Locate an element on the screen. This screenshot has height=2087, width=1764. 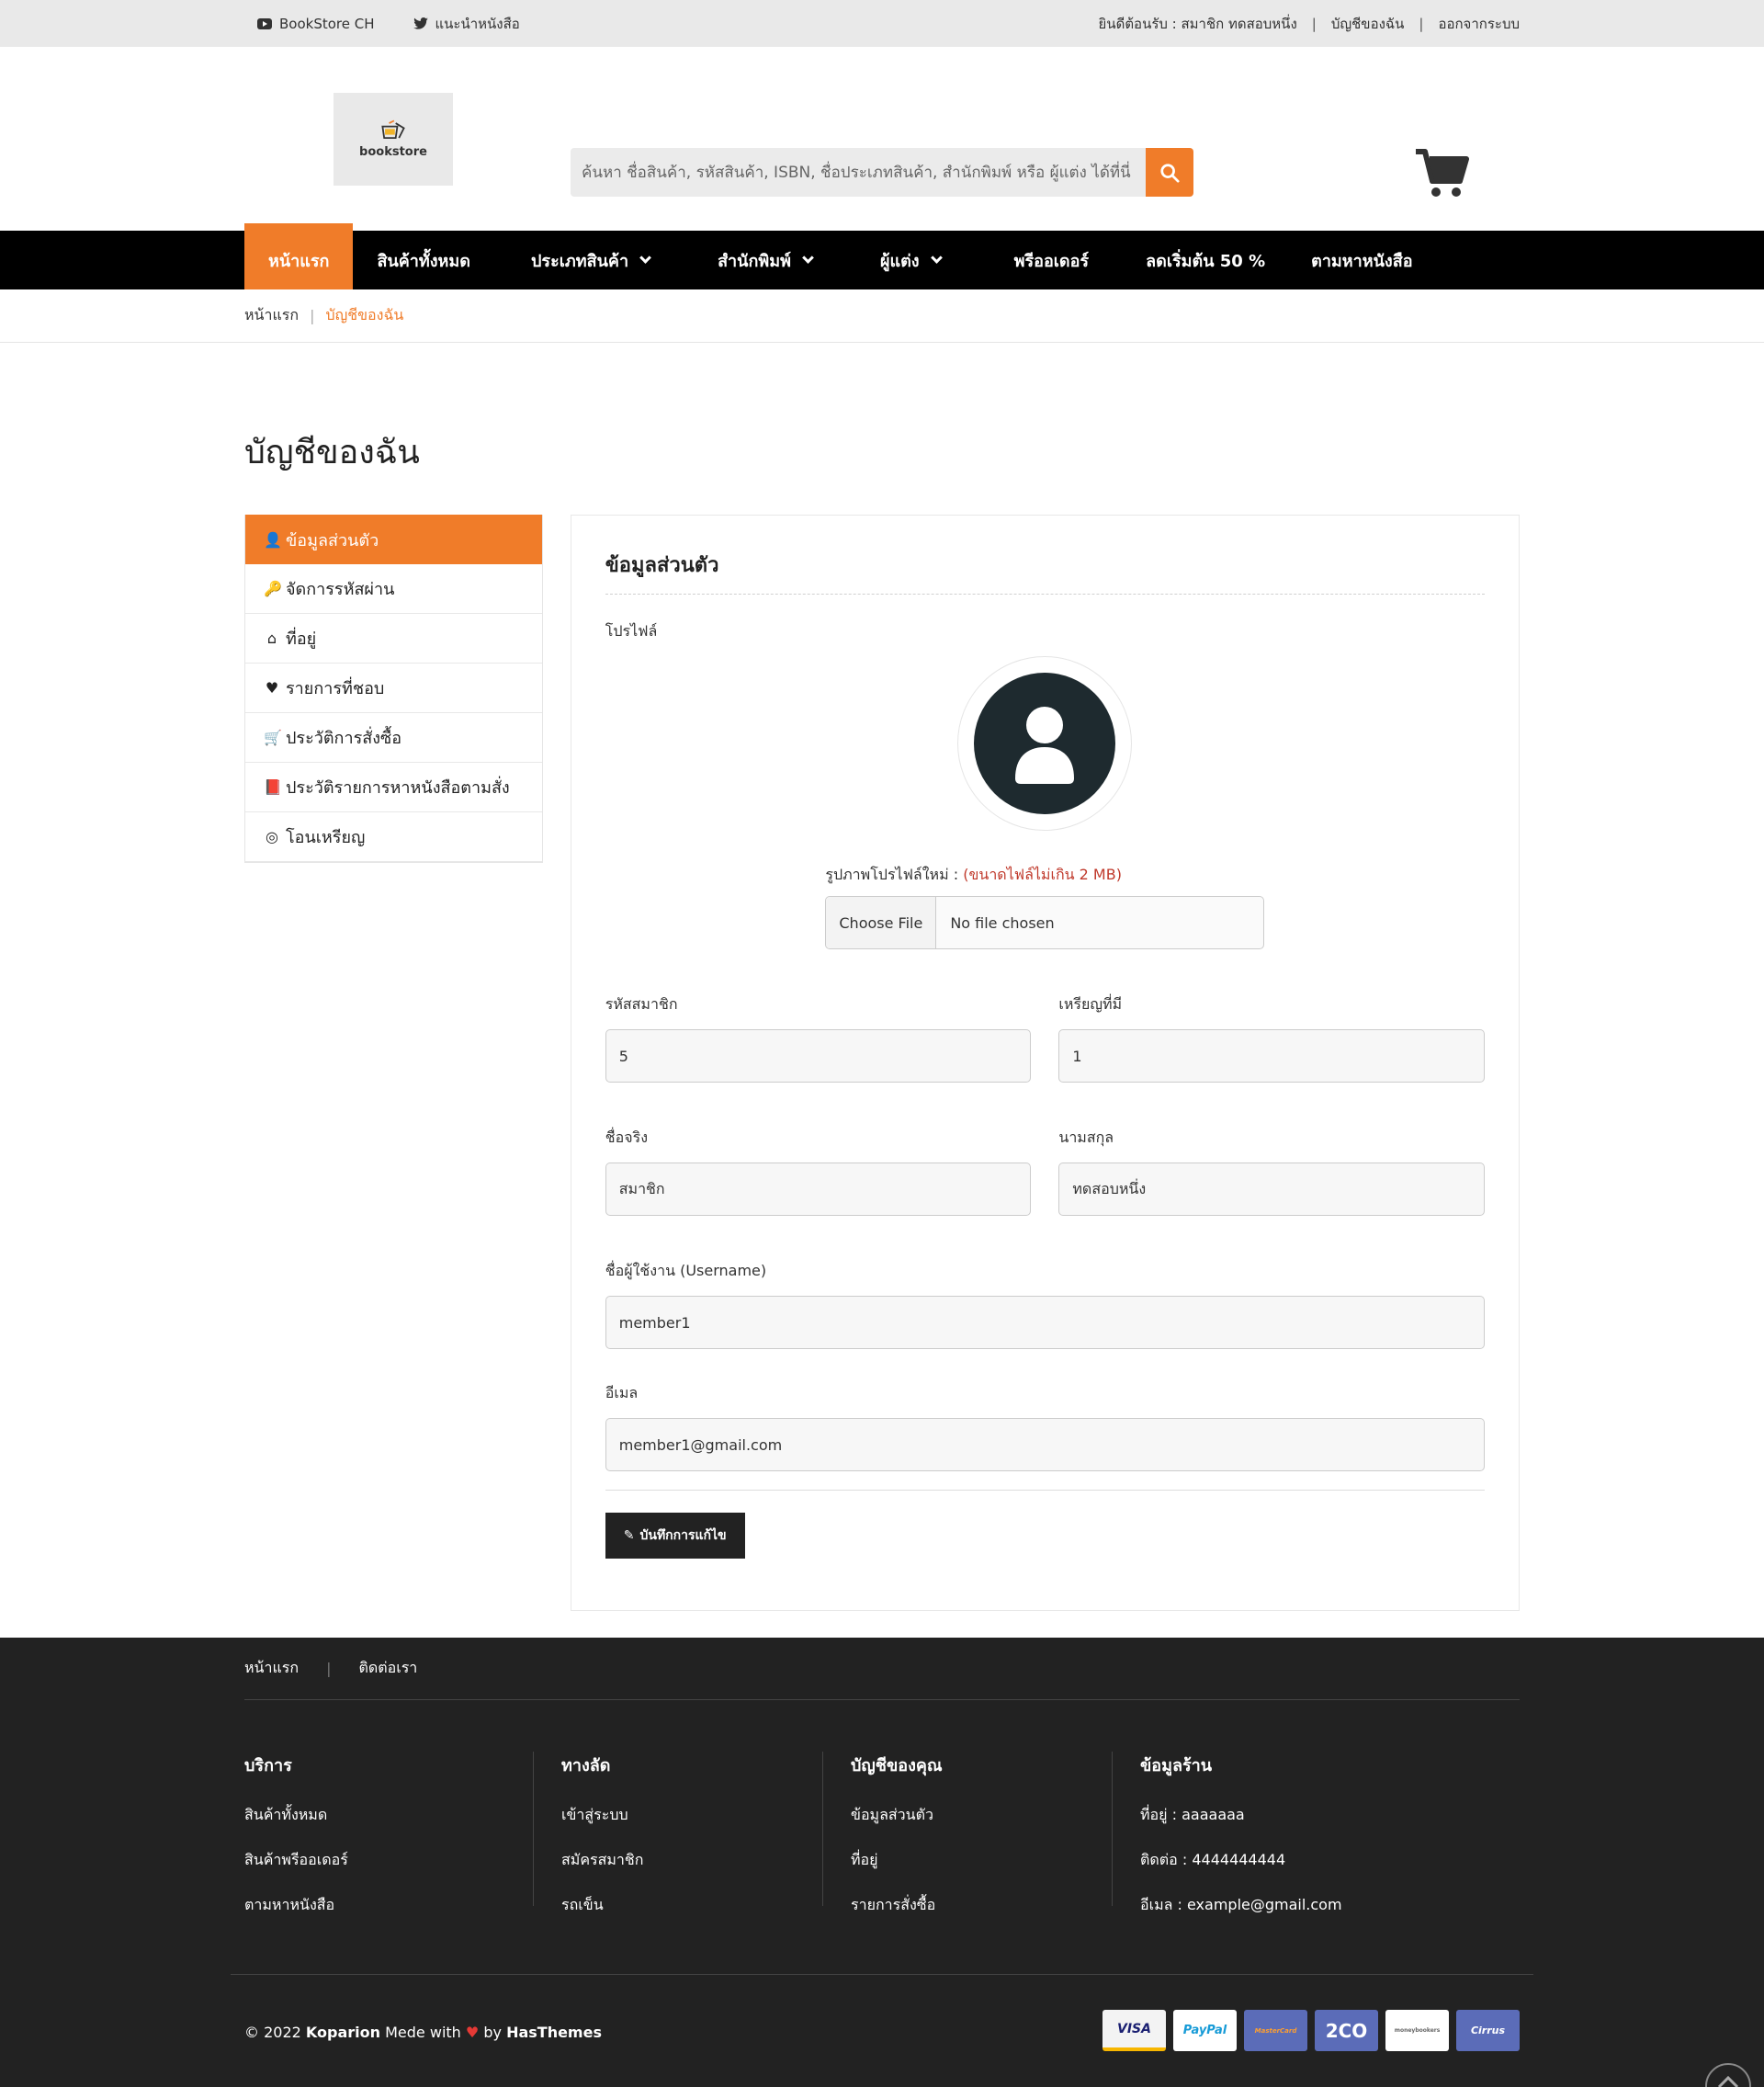
coins-label: เหรียญที่มี is located at coordinates (1090, 1004).